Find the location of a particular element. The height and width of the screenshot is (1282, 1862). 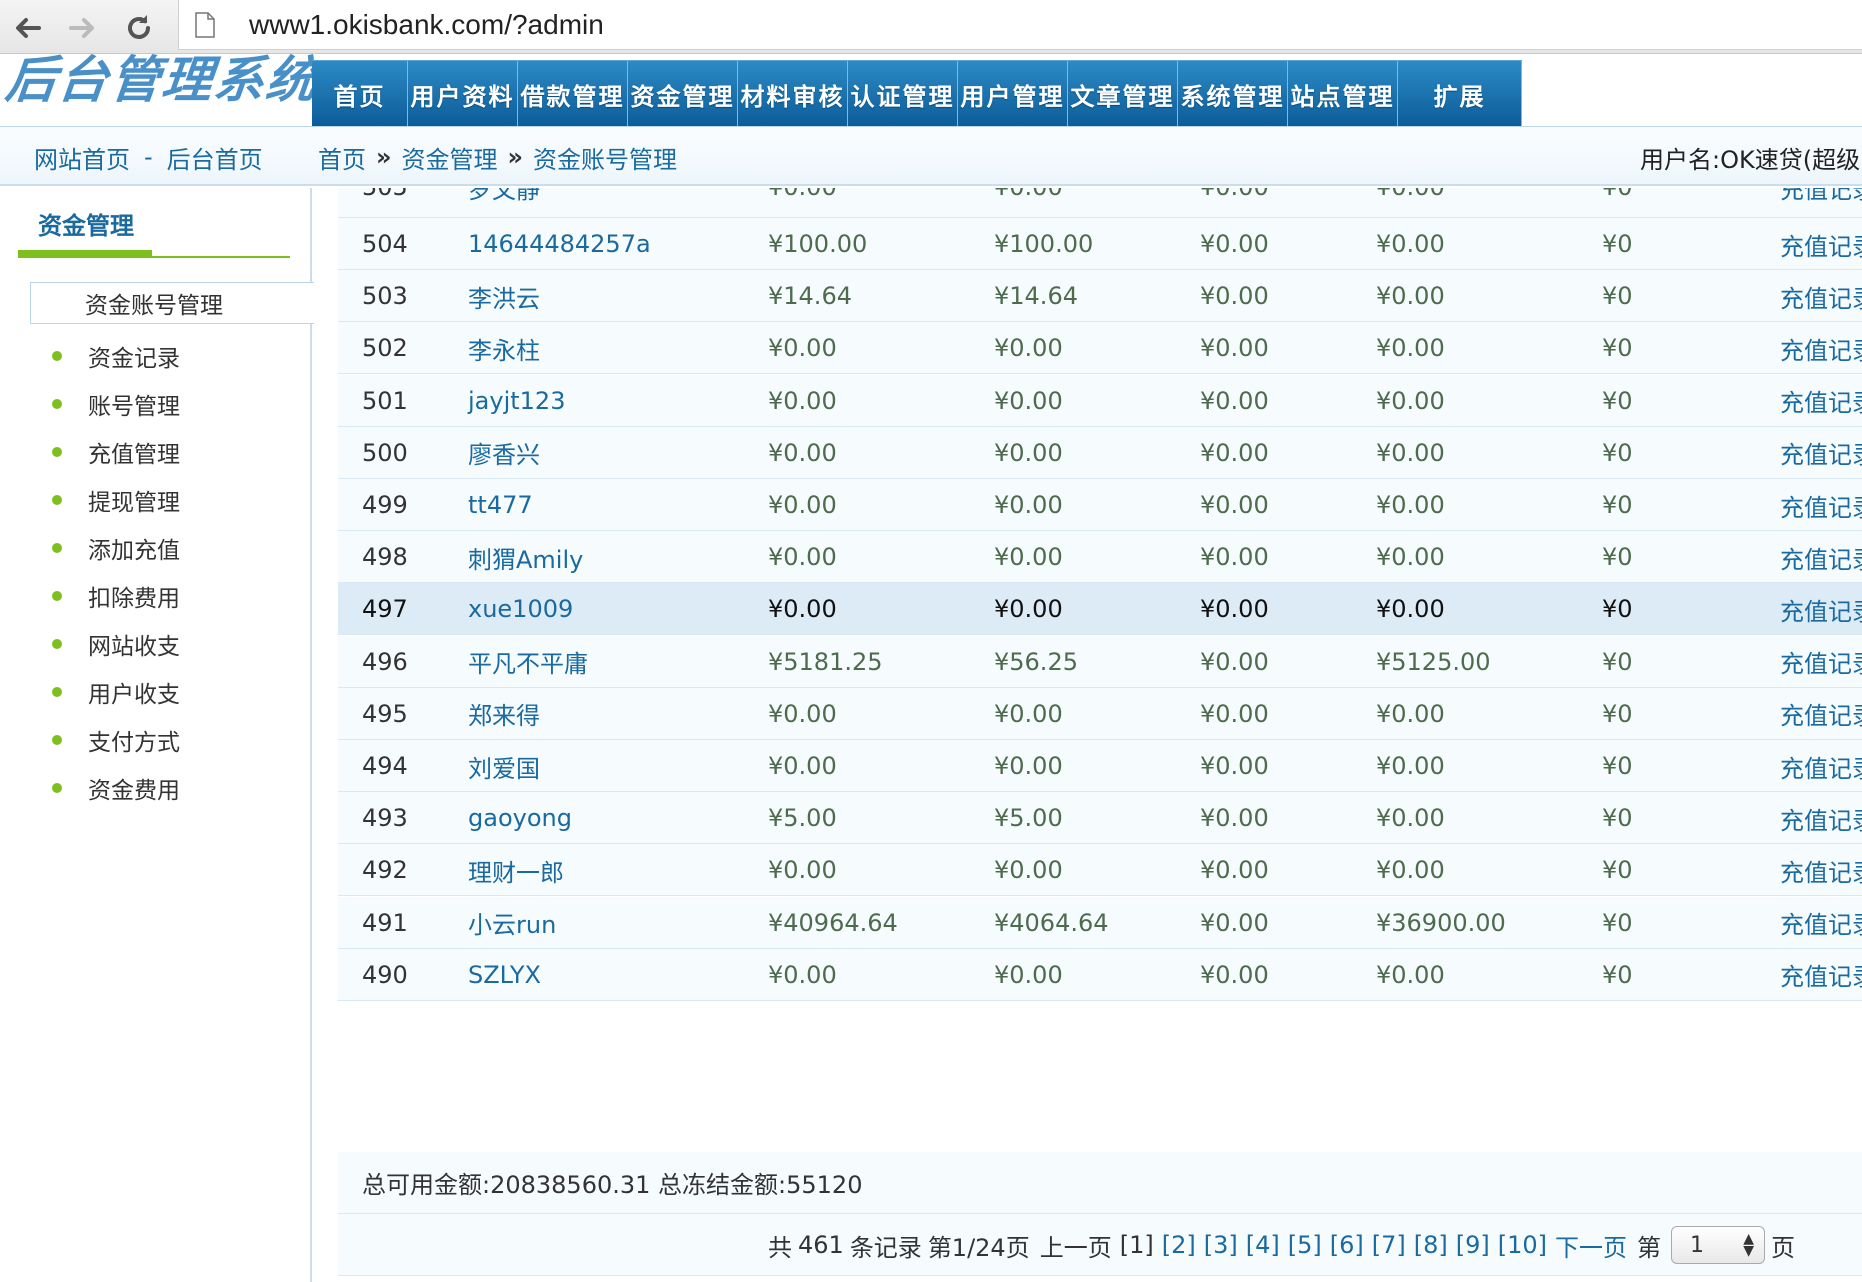

admin-home-link: 后台首页 is located at coordinates (215, 157).